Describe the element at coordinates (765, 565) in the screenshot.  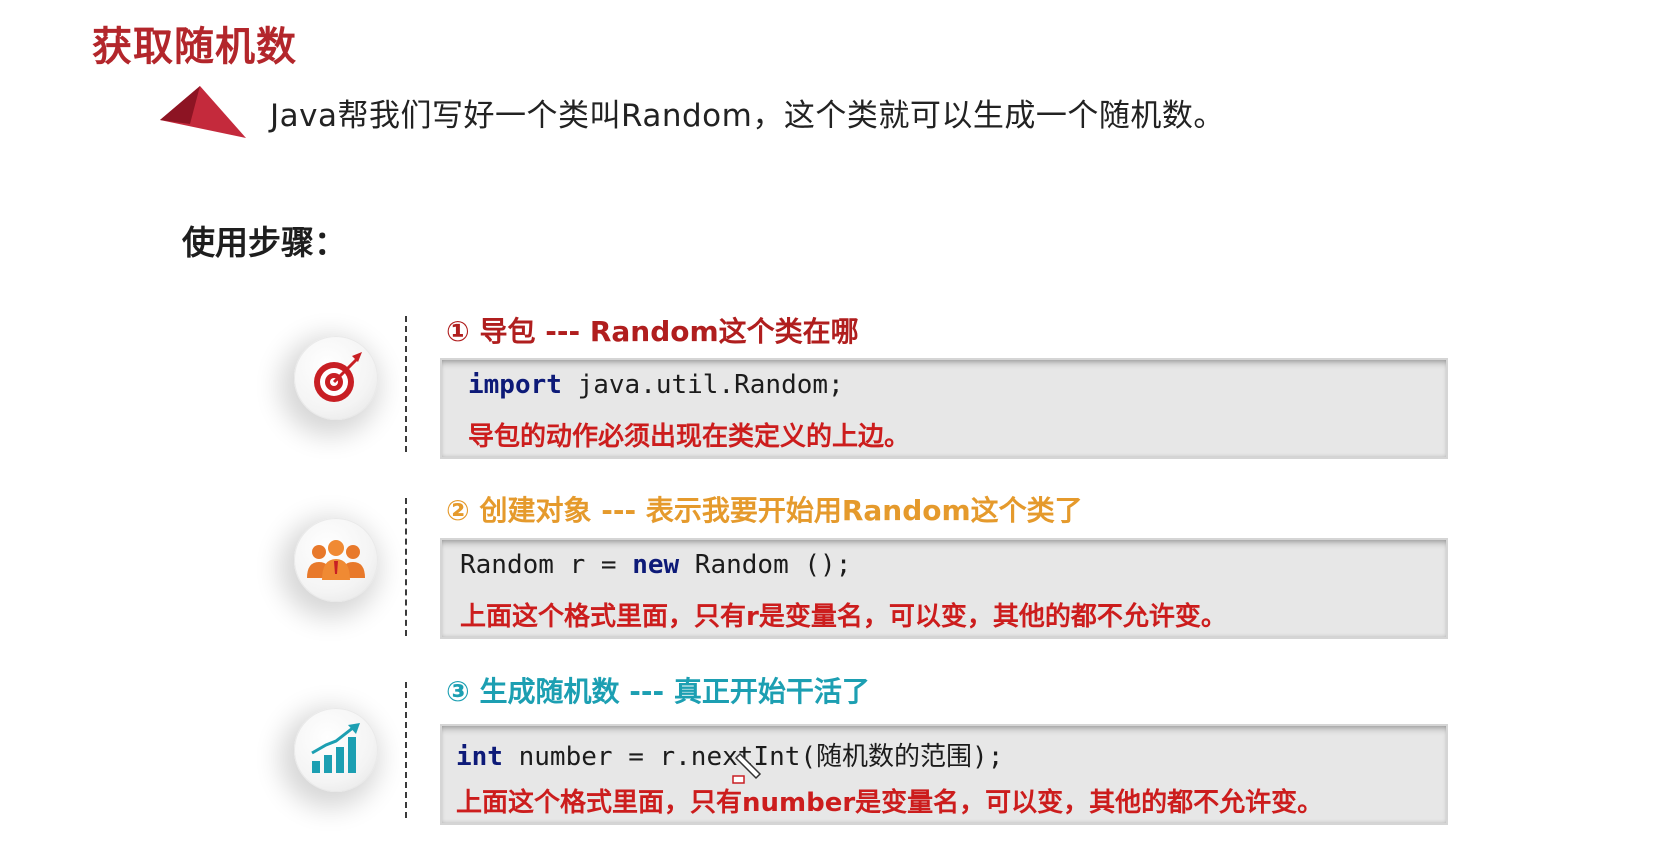
I see `code-text-after: Random ();` at that location.